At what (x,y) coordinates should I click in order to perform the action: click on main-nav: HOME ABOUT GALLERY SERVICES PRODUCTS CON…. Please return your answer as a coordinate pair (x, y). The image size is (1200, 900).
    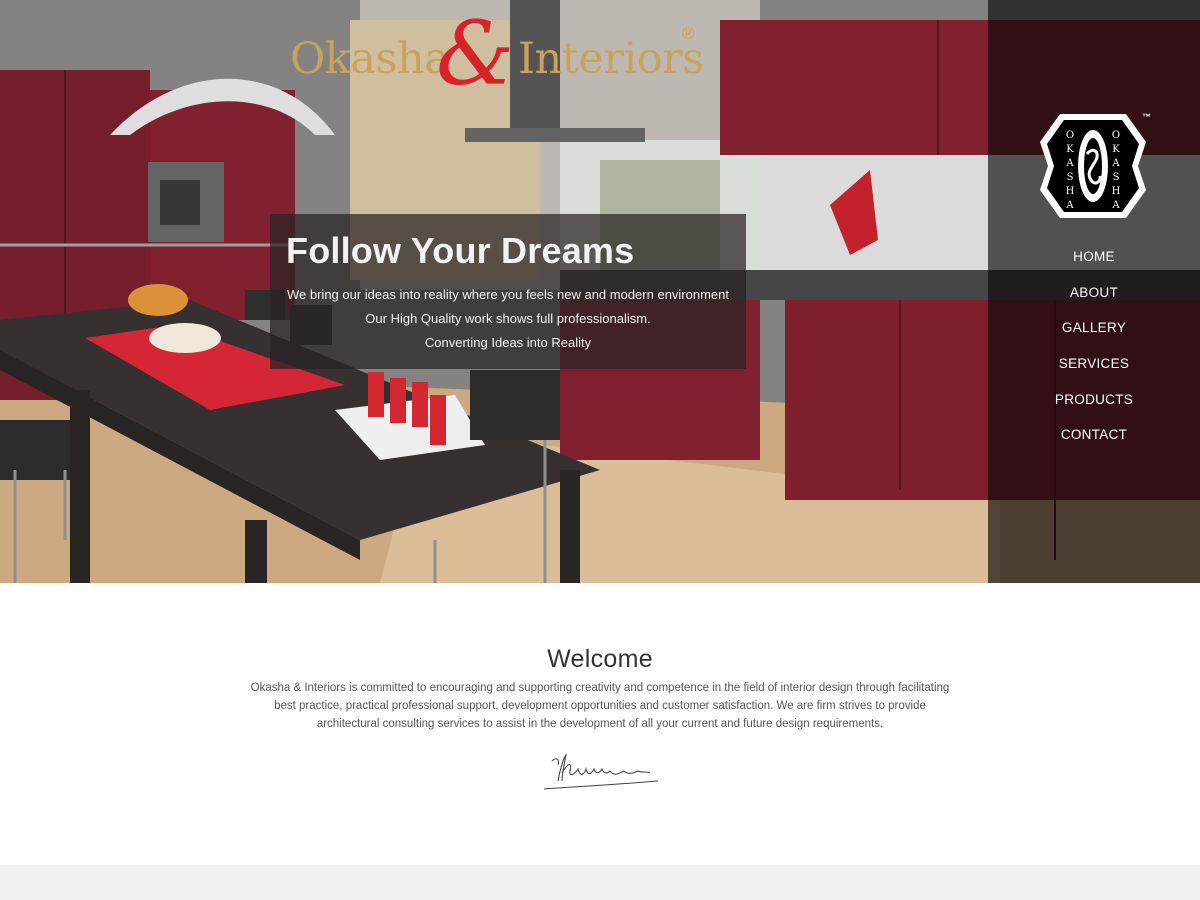
    Looking at the image, I should click on (1094, 352).